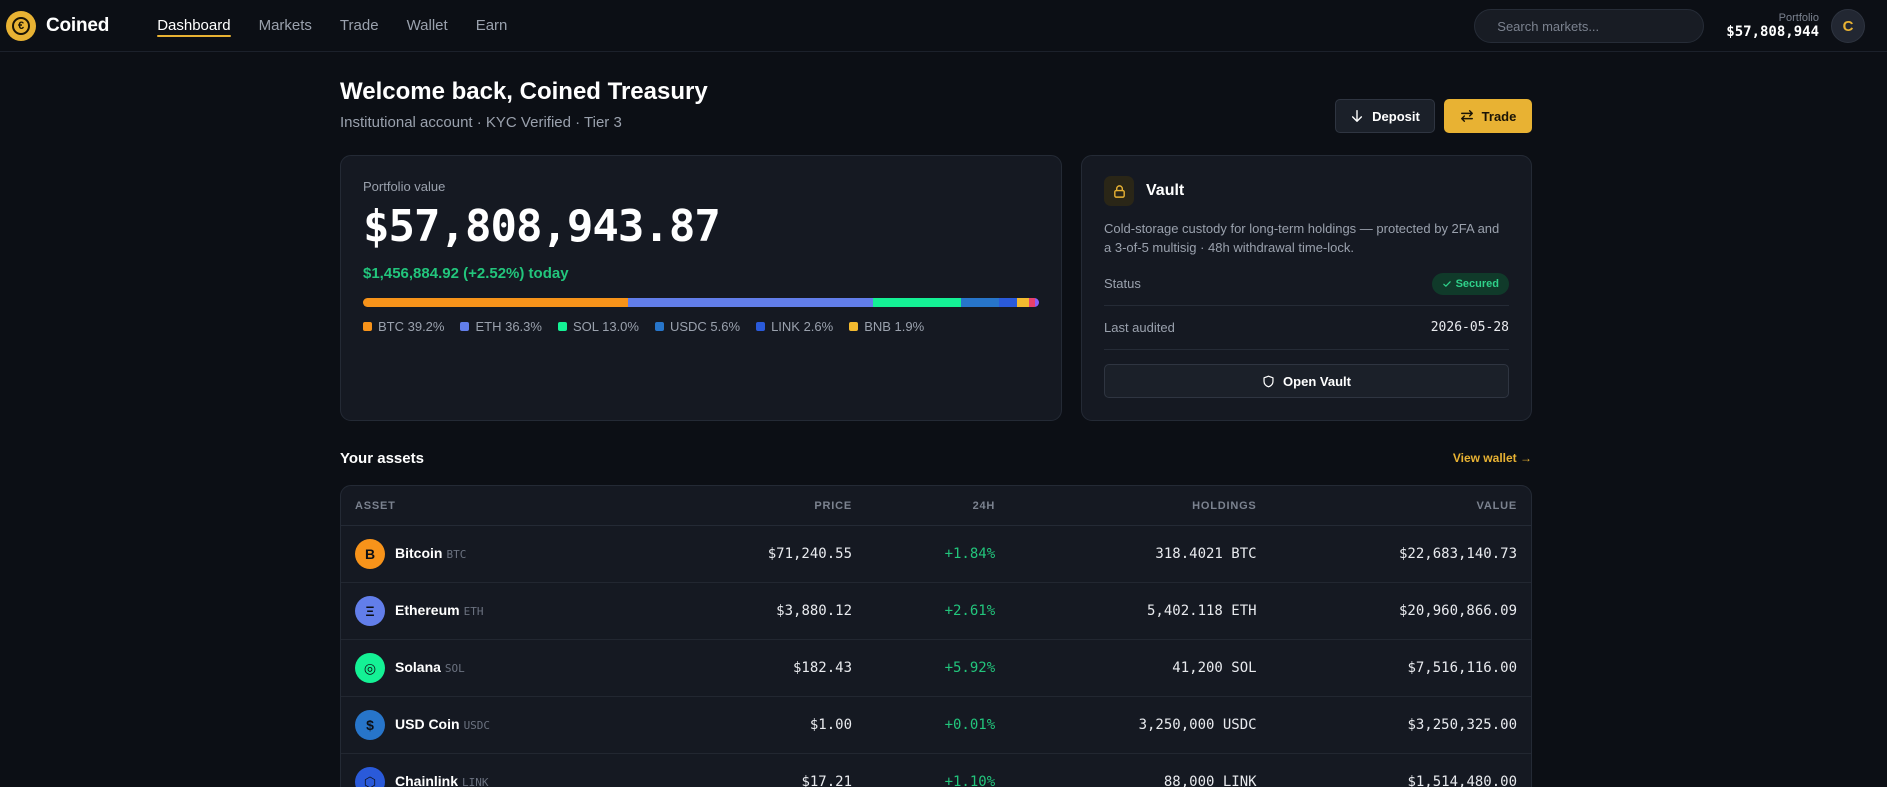 The height and width of the screenshot is (787, 1887). What do you see at coordinates (1798, 18) in the screenshot?
I see `portfolio-summary-label: Portfolio` at bounding box center [1798, 18].